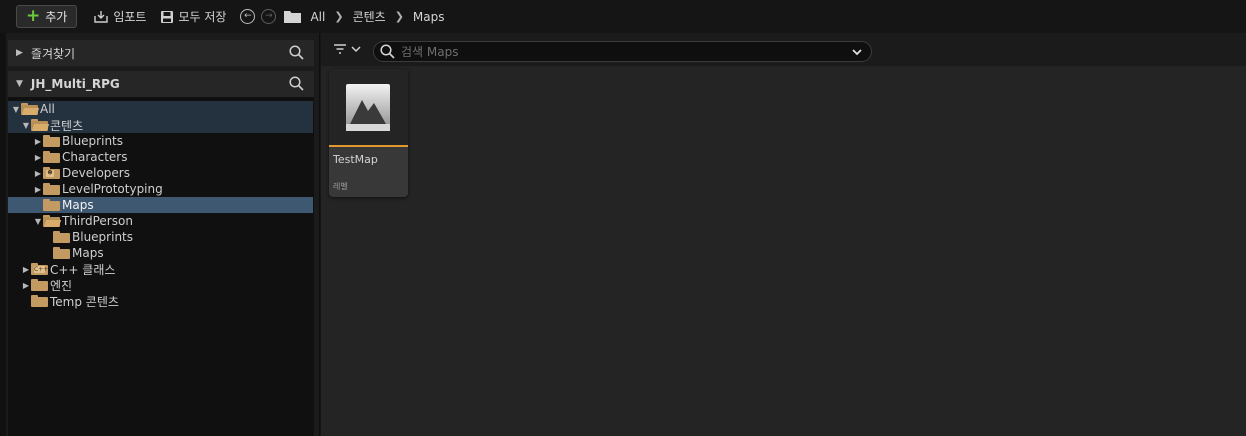 The height and width of the screenshot is (436, 1246). I want to click on import-button-label: 임포트, so click(130, 17).